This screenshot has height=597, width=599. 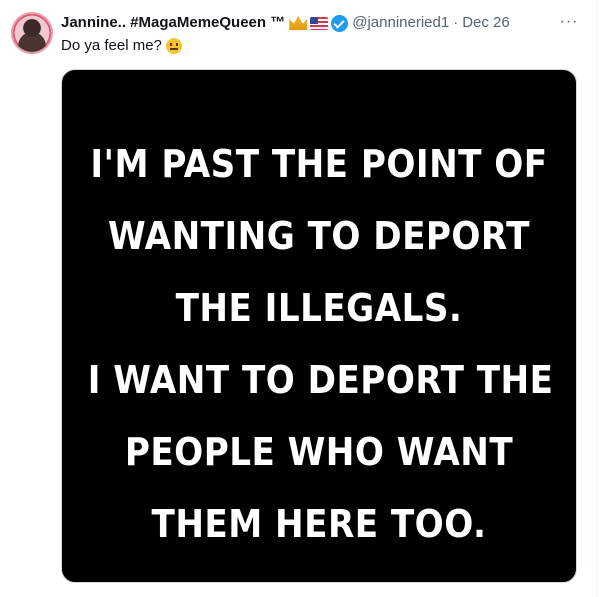 What do you see at coordinates (486, 23) in the screenshot?
I see `tweet-date: Dec 26` at bounding box center [486, 23].